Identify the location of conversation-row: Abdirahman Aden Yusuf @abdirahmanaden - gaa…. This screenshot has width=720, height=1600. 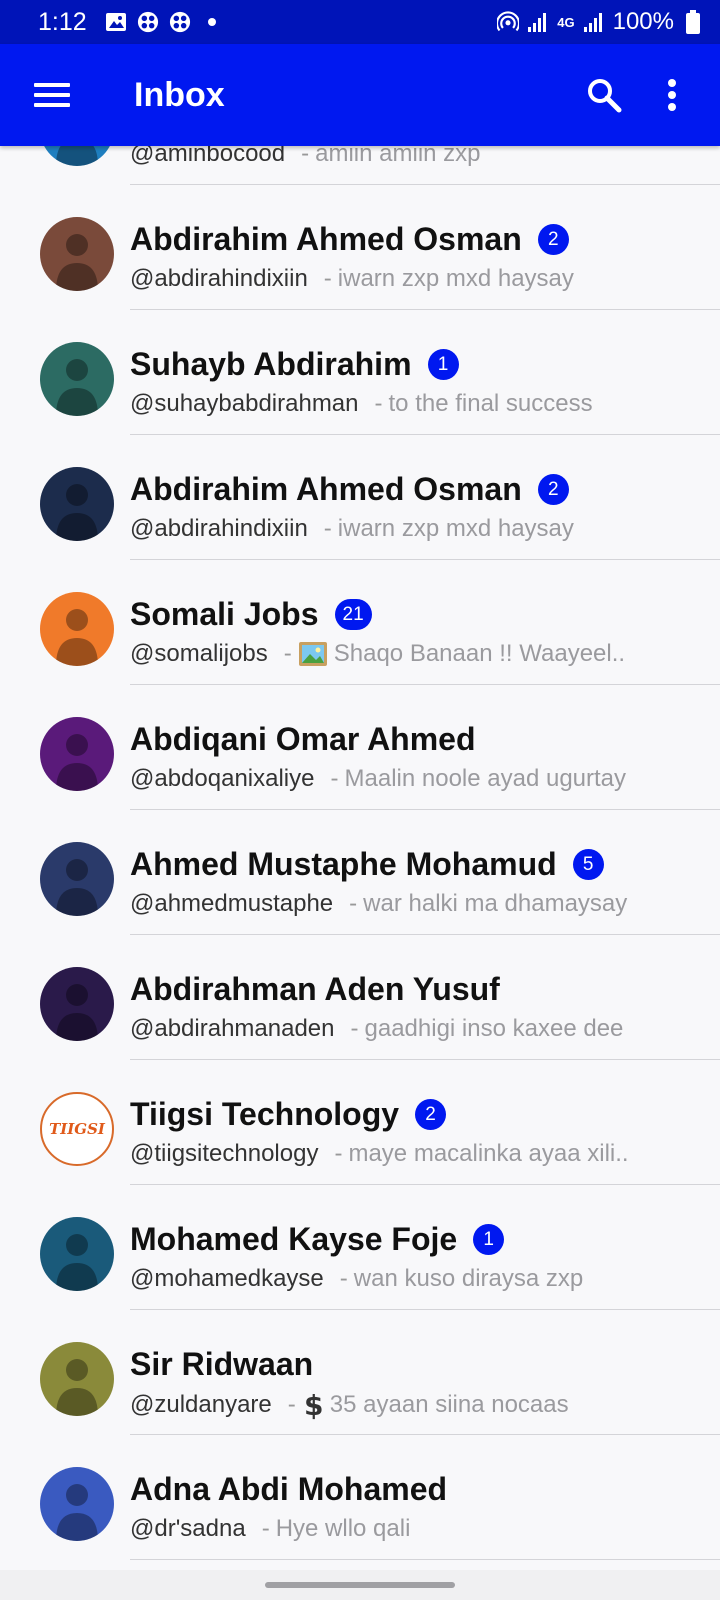
(360, 997).